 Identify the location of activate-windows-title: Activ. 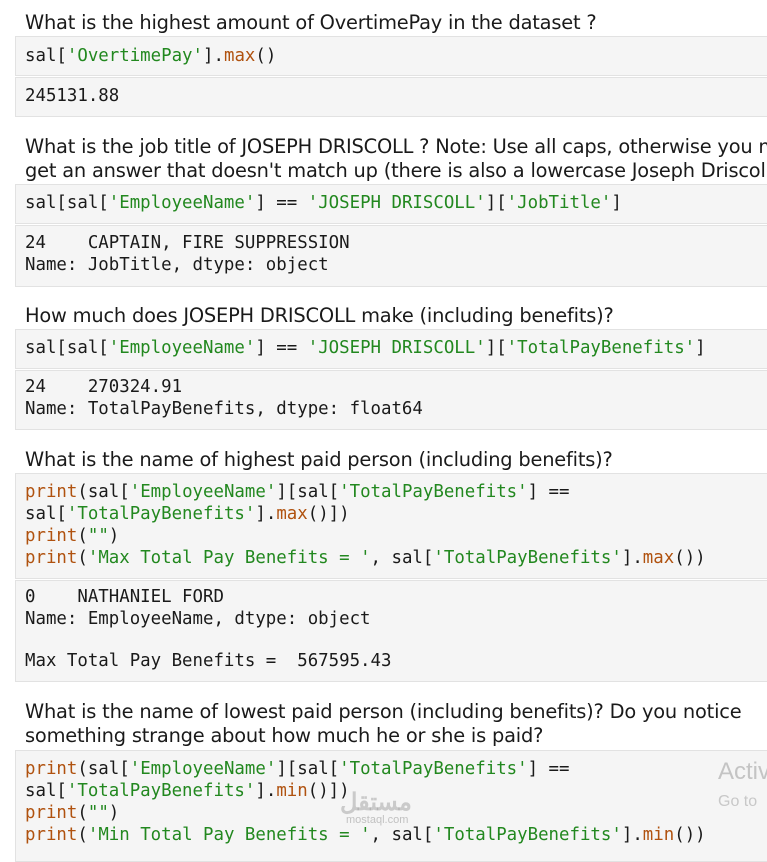
(742, 771).